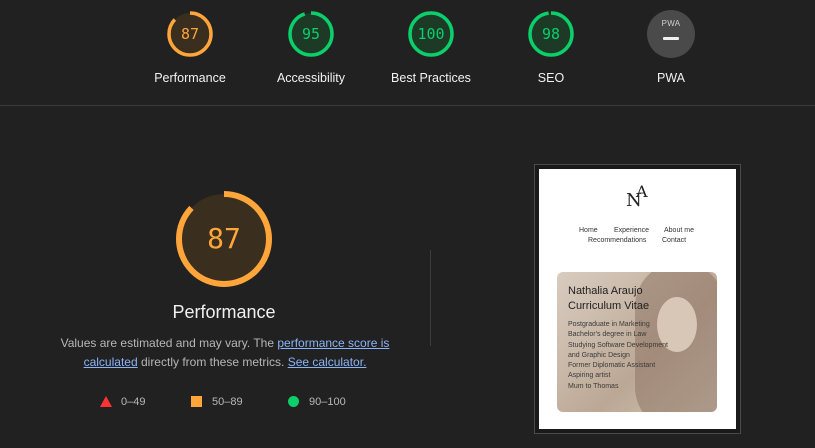 This screenshot has height=448, width=815. Describe the element at coordinates (430, 298) in the screenshot. I see `vertical-divider` at that location.